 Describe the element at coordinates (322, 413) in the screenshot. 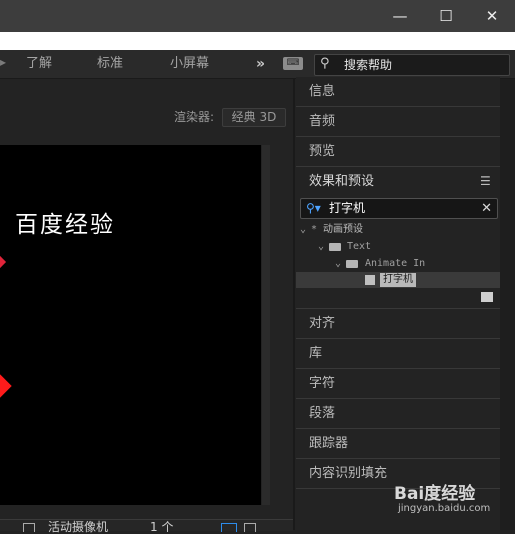

I see `panel-paragraph-label: 段落` at that location.